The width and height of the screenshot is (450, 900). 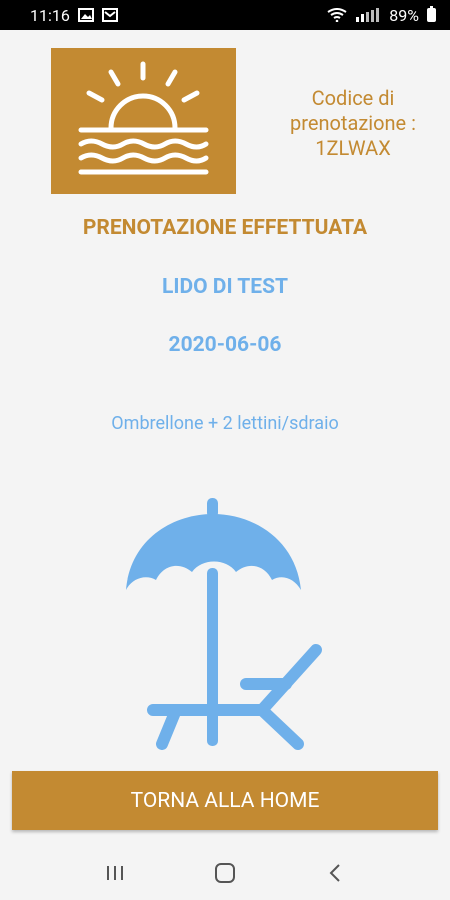 I want to click on mail-notification-icon, so click(x=109, y=15).